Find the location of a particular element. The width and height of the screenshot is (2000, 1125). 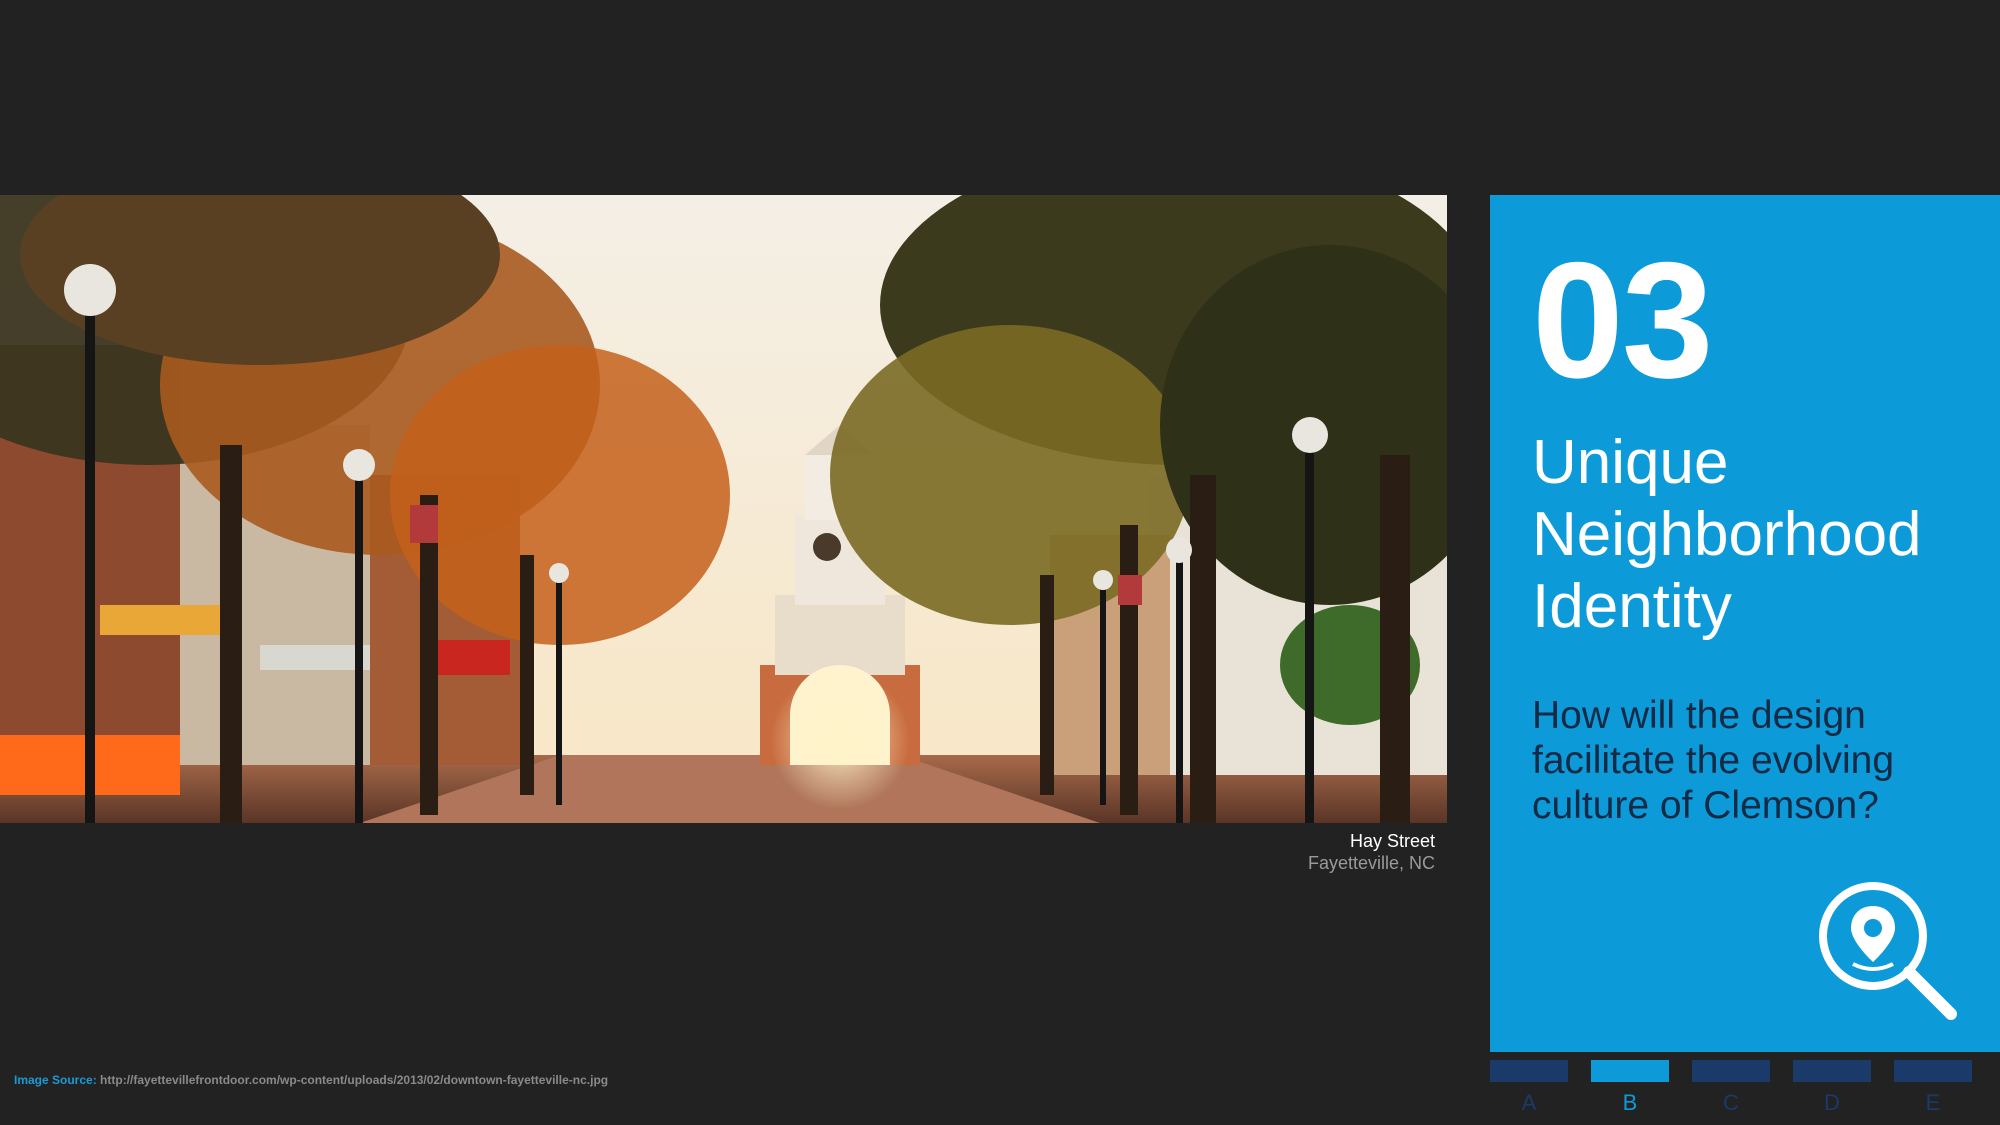

nav-label-c: C is located at coordinates (1731, 1103).